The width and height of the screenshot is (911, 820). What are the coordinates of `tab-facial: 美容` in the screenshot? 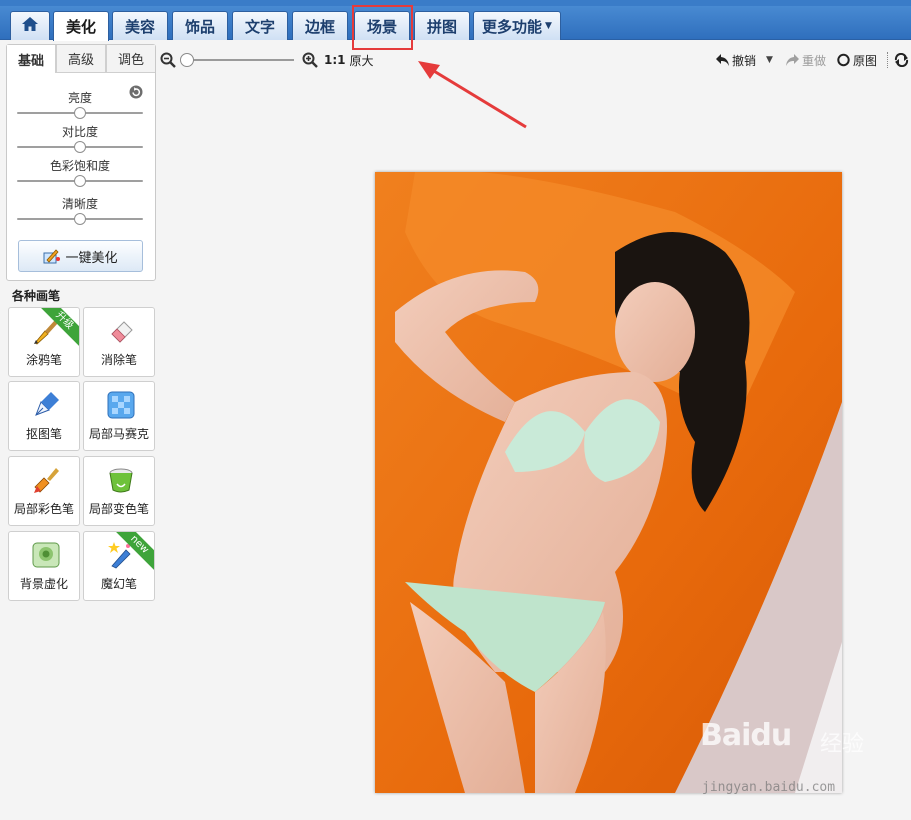 It's located at (140, 25).